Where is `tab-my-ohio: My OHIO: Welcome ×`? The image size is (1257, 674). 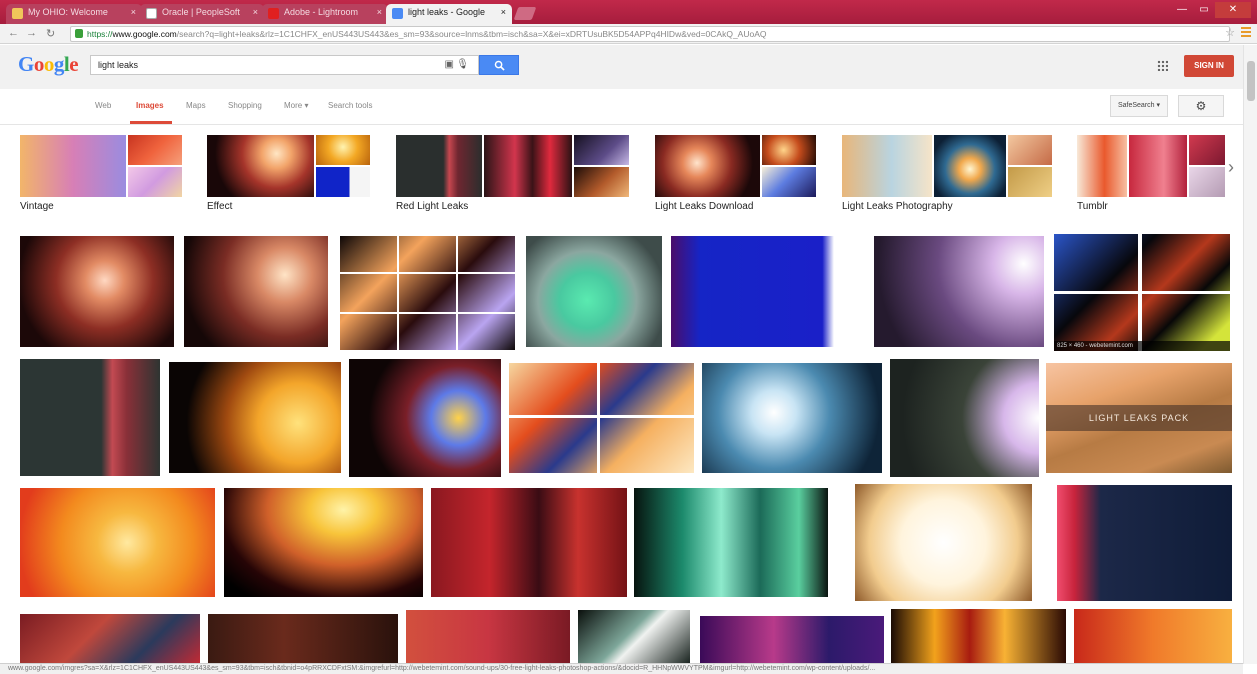
tab-my-ohio: My OHIO: Welcome × is located at coordinates (74, 14).